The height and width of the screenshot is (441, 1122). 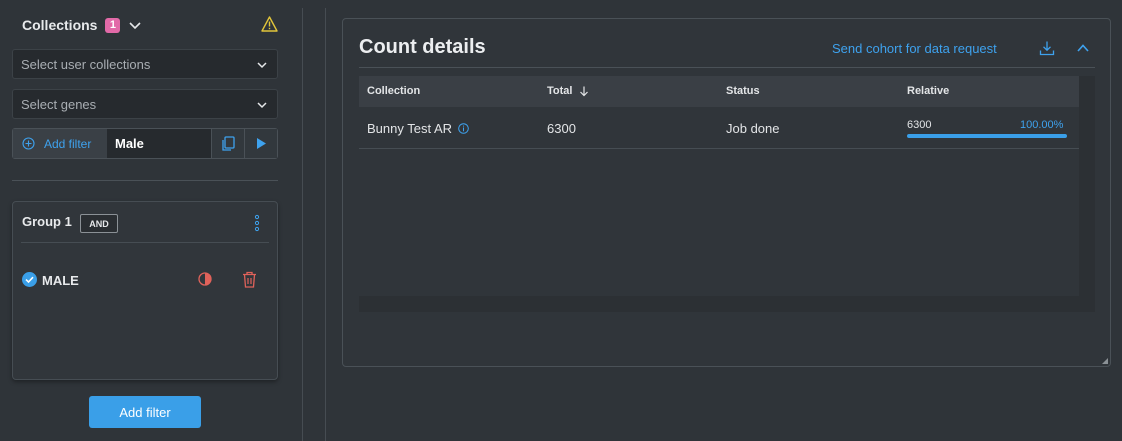 I want to click on add-filter-inline-button: Add filter, so click(x=60, y=143).